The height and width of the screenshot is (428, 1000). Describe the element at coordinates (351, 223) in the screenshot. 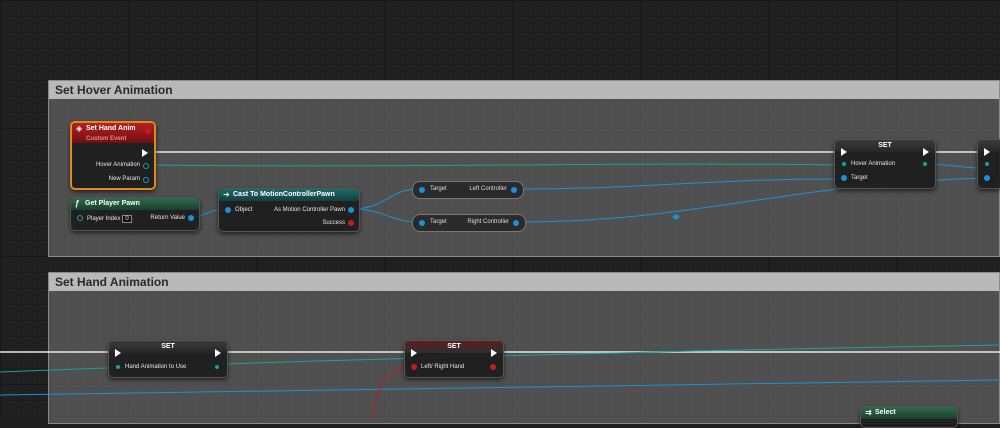

I see `success-pin` at that location.